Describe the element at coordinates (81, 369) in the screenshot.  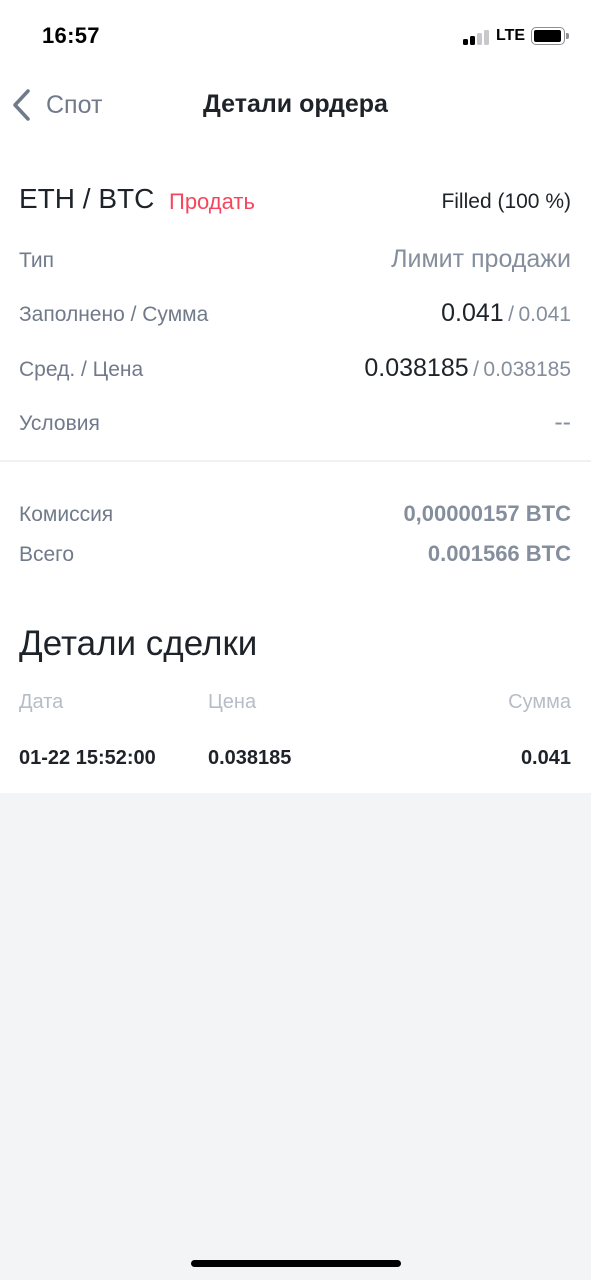
I see `avg-price-label: Сред. / Цена` at that location.